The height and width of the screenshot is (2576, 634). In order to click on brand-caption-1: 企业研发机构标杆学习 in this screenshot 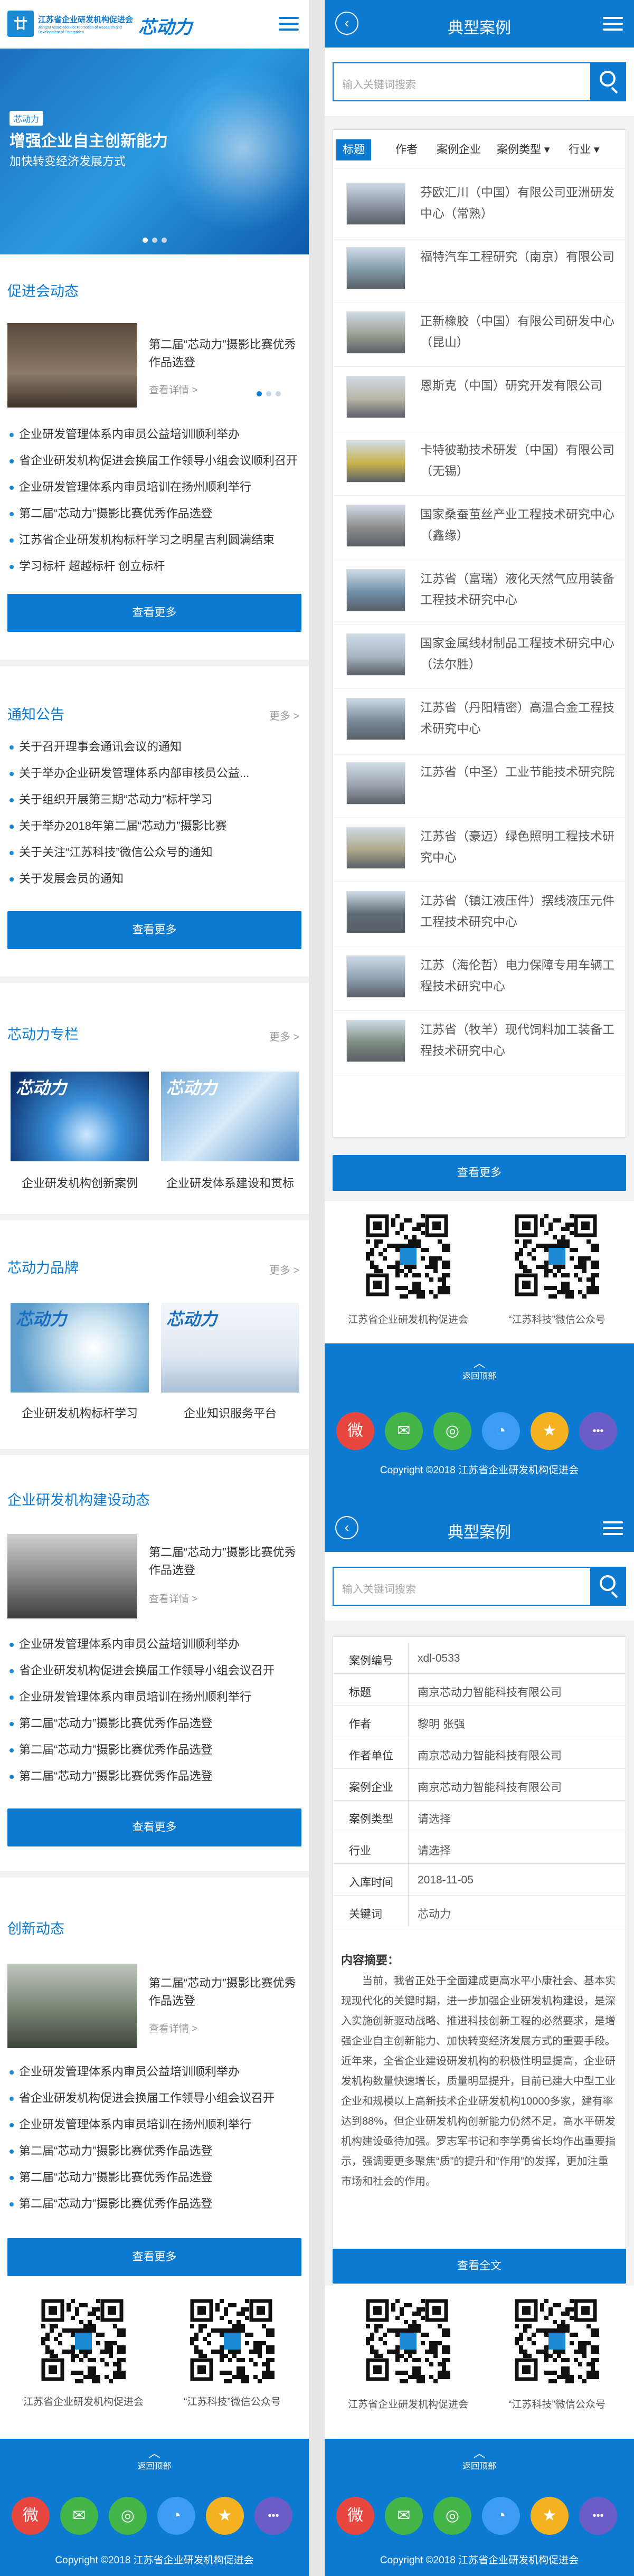, I will do `click(80, 1412)`.